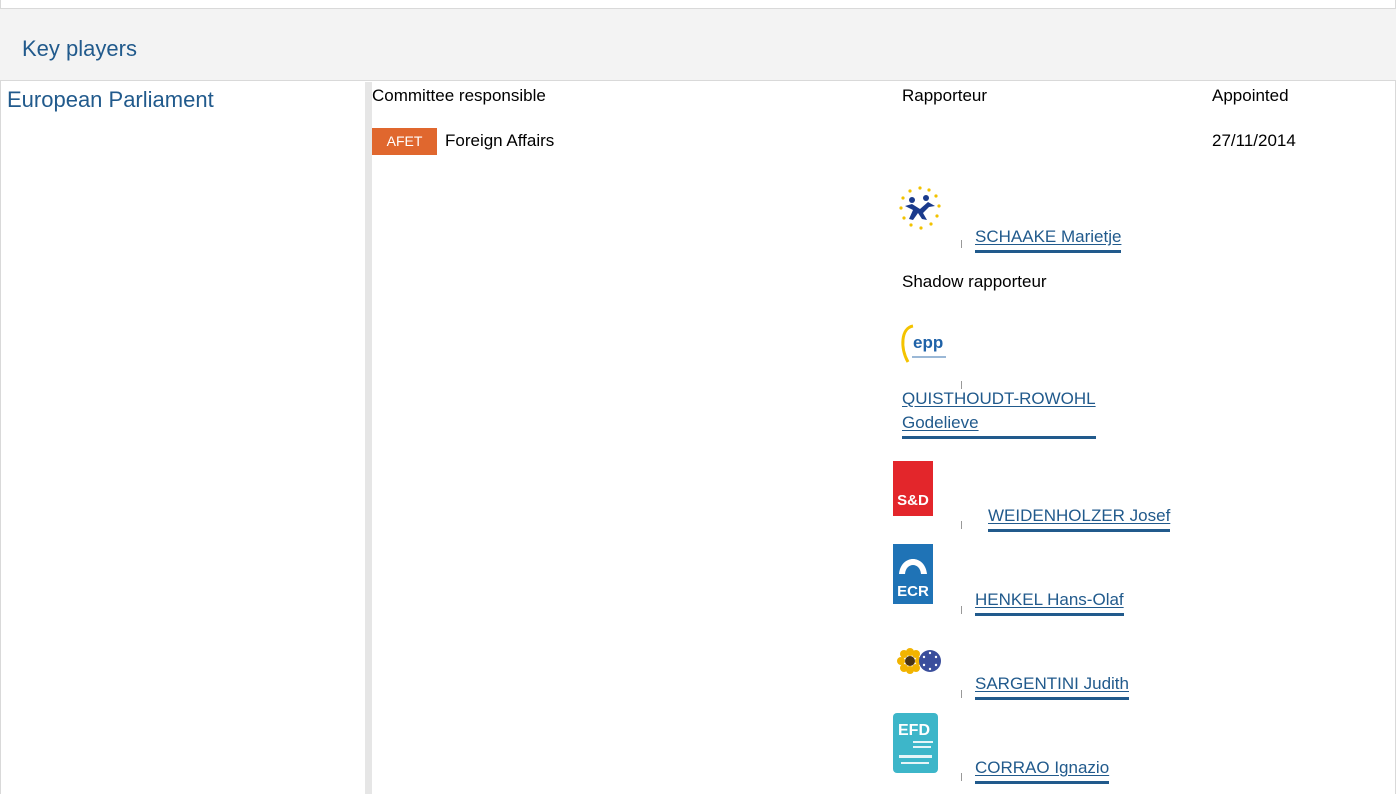  Describe the element at coordinates (919, 661) in the screenshot. I see `greens-efa-logo-icon` at that location.